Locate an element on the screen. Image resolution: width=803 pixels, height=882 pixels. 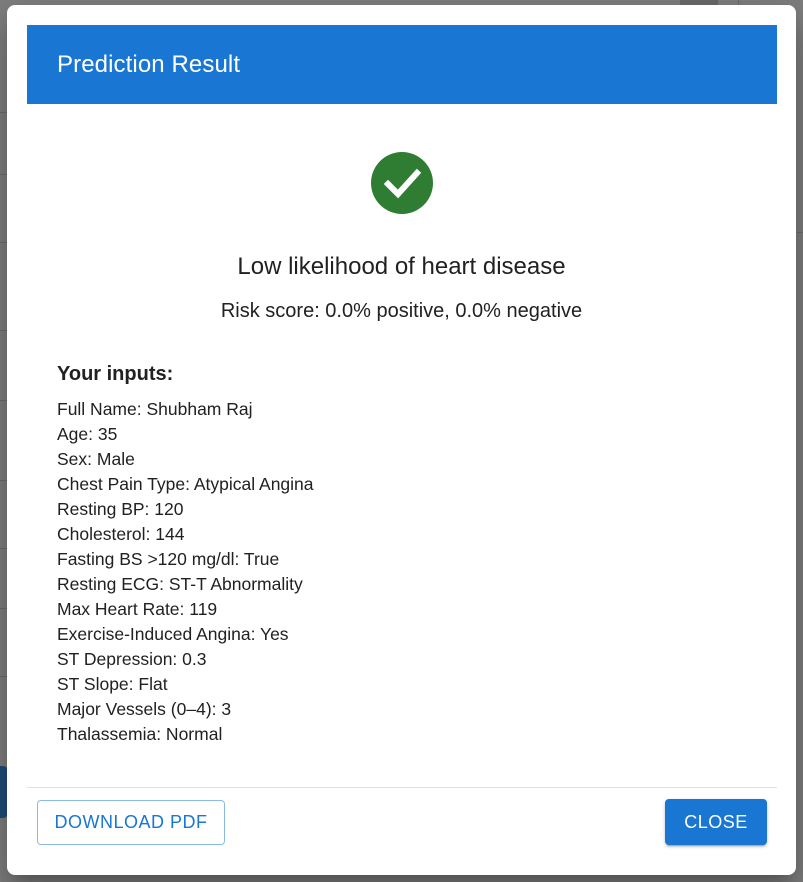
check-circle-icon is located at coordinates (402, 183).